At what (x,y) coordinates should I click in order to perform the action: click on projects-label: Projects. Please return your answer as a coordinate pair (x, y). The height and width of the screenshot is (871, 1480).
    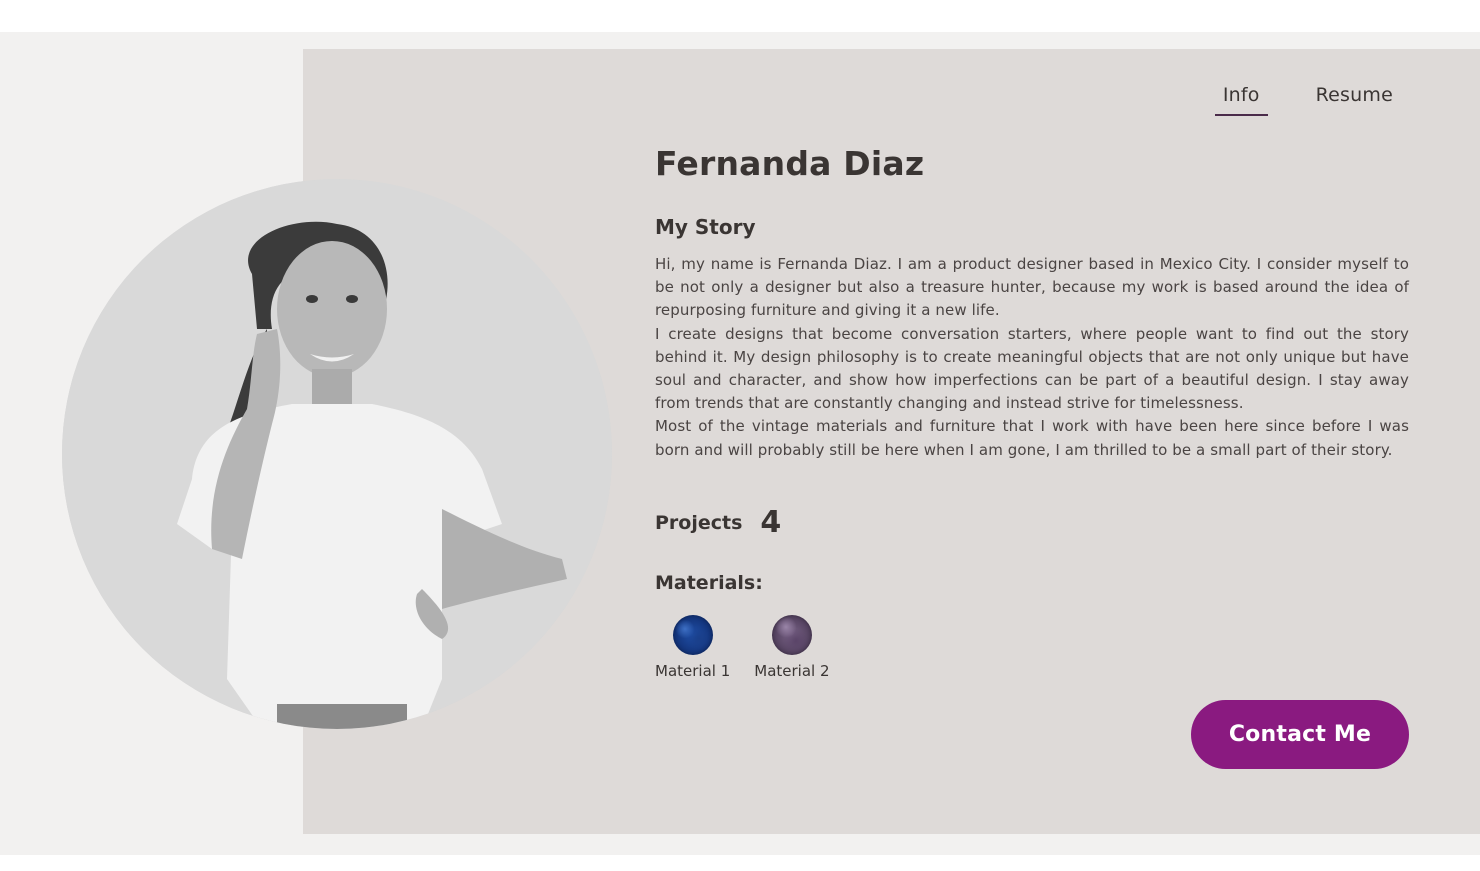
    Looking at the image, I should click on (699, 522).